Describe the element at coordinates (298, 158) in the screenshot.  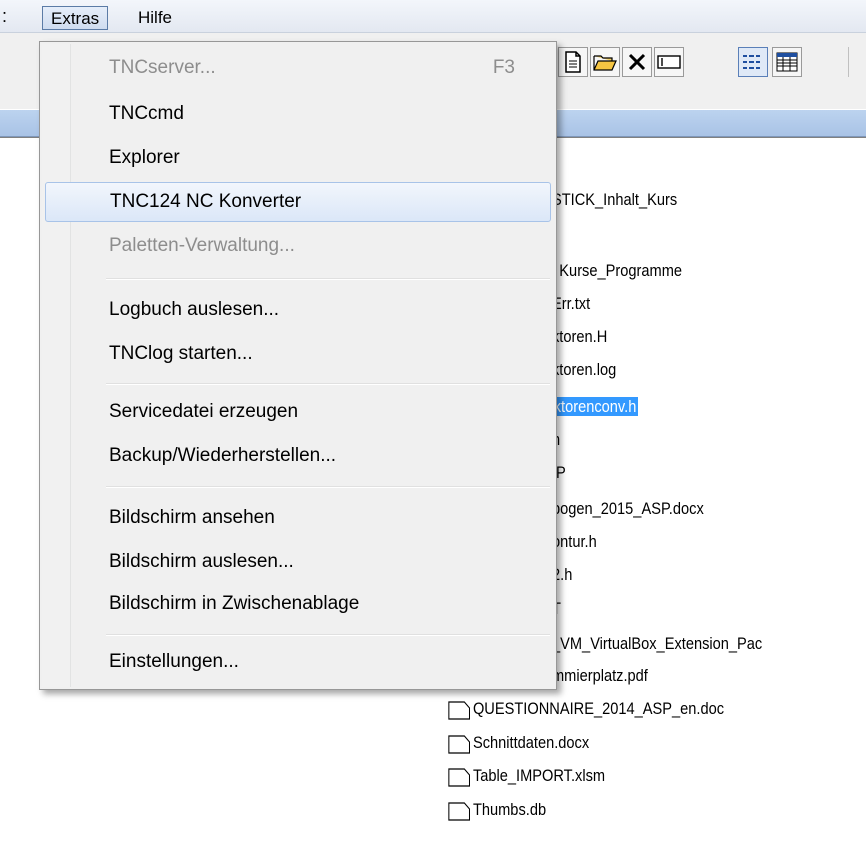
I see `menu-item-explorer: Explorer` at that location.